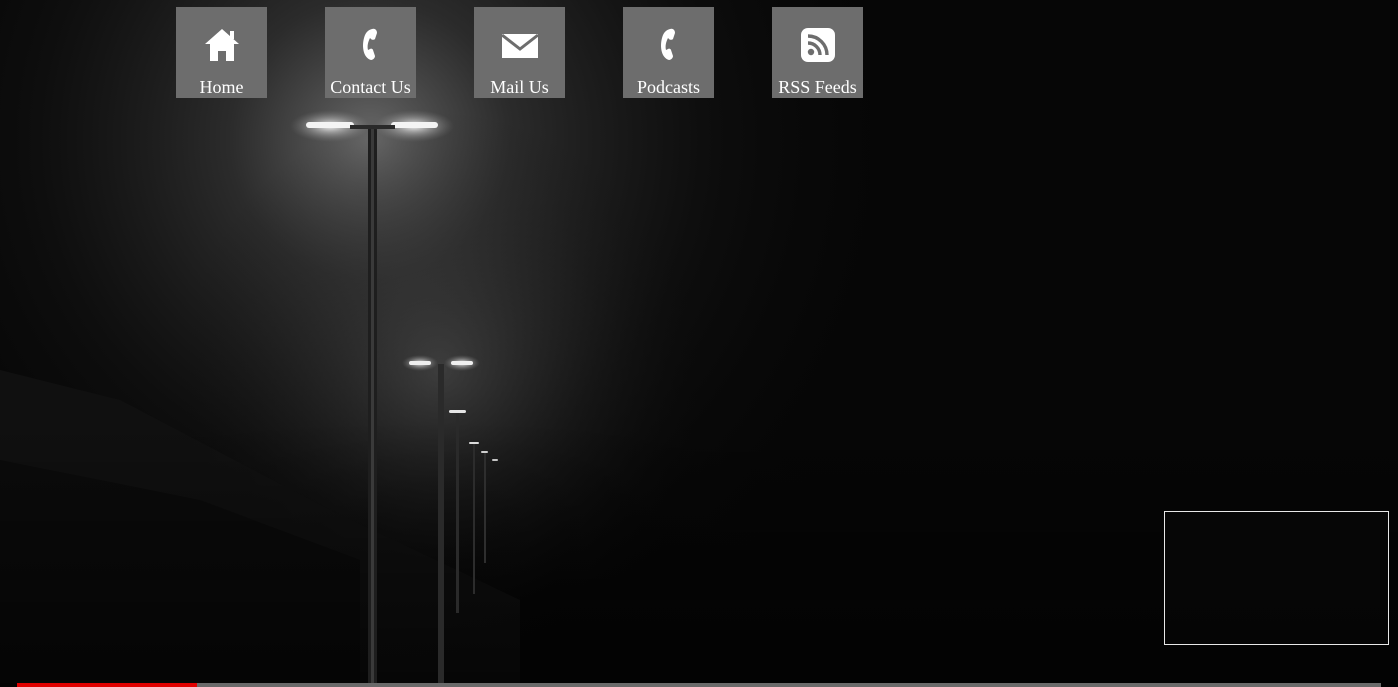 Image resolution: width=1398 pixels, height=687 pixels. I want to click on nav-mail-label: Mail Us, so click(519, 87).